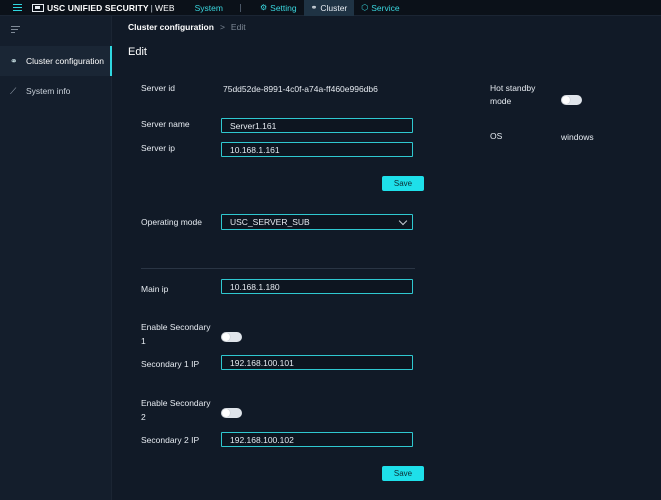 This screenshot has width=661, height=500. I want to click on server-ip-label: Server ip, so click(158, 148).